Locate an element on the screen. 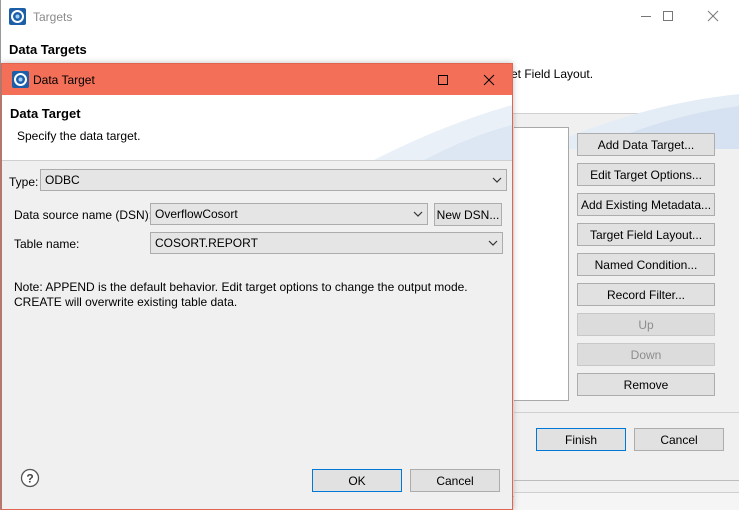  targets-cancel-button: Cancel is located at coordinates (679, 439).